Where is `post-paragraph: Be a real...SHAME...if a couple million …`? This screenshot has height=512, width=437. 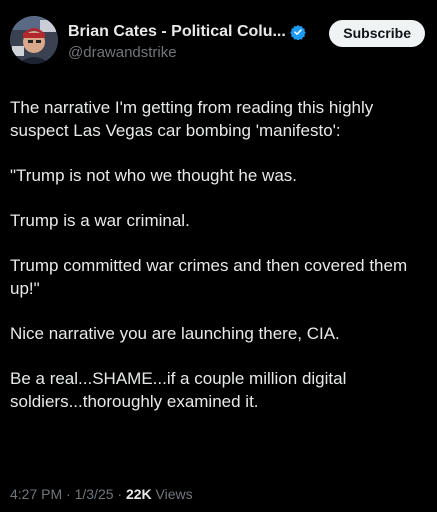
post-paragraph: Be a real...SHAME...if a couple million … is located at coordinates (178, 390).